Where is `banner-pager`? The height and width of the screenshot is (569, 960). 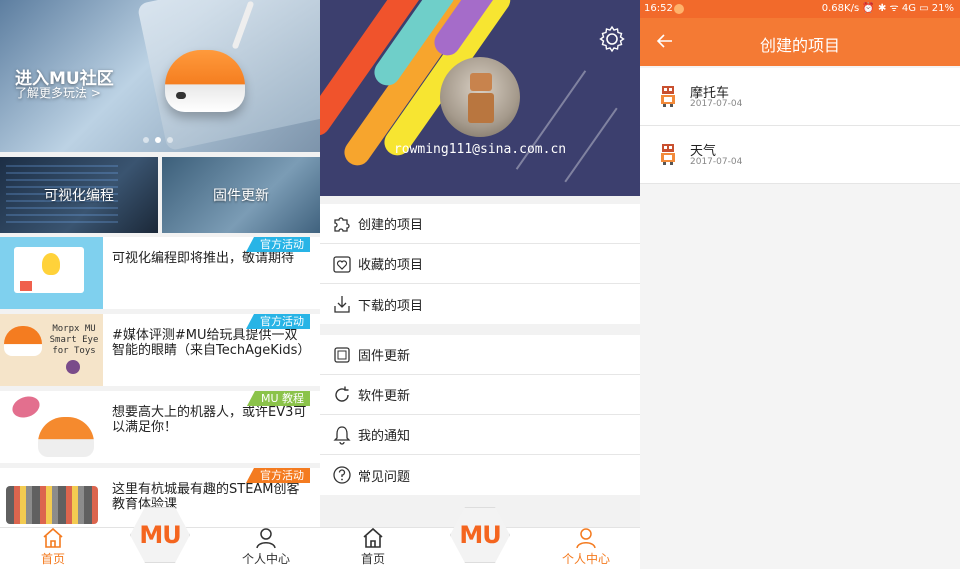 banner-pager is located at coordinates (158, 140).